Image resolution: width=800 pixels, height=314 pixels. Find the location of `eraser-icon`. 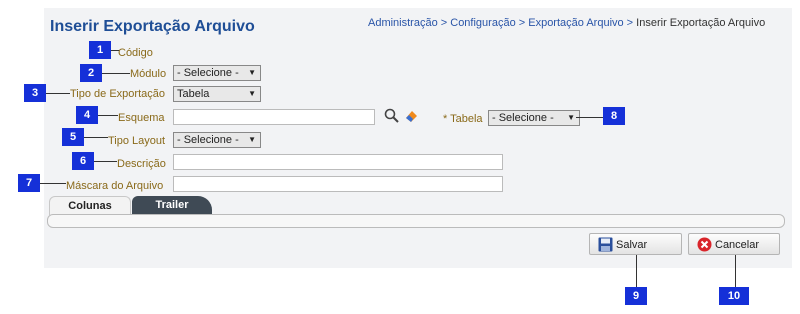

eraser-icon is located at coordinates (411, 116).